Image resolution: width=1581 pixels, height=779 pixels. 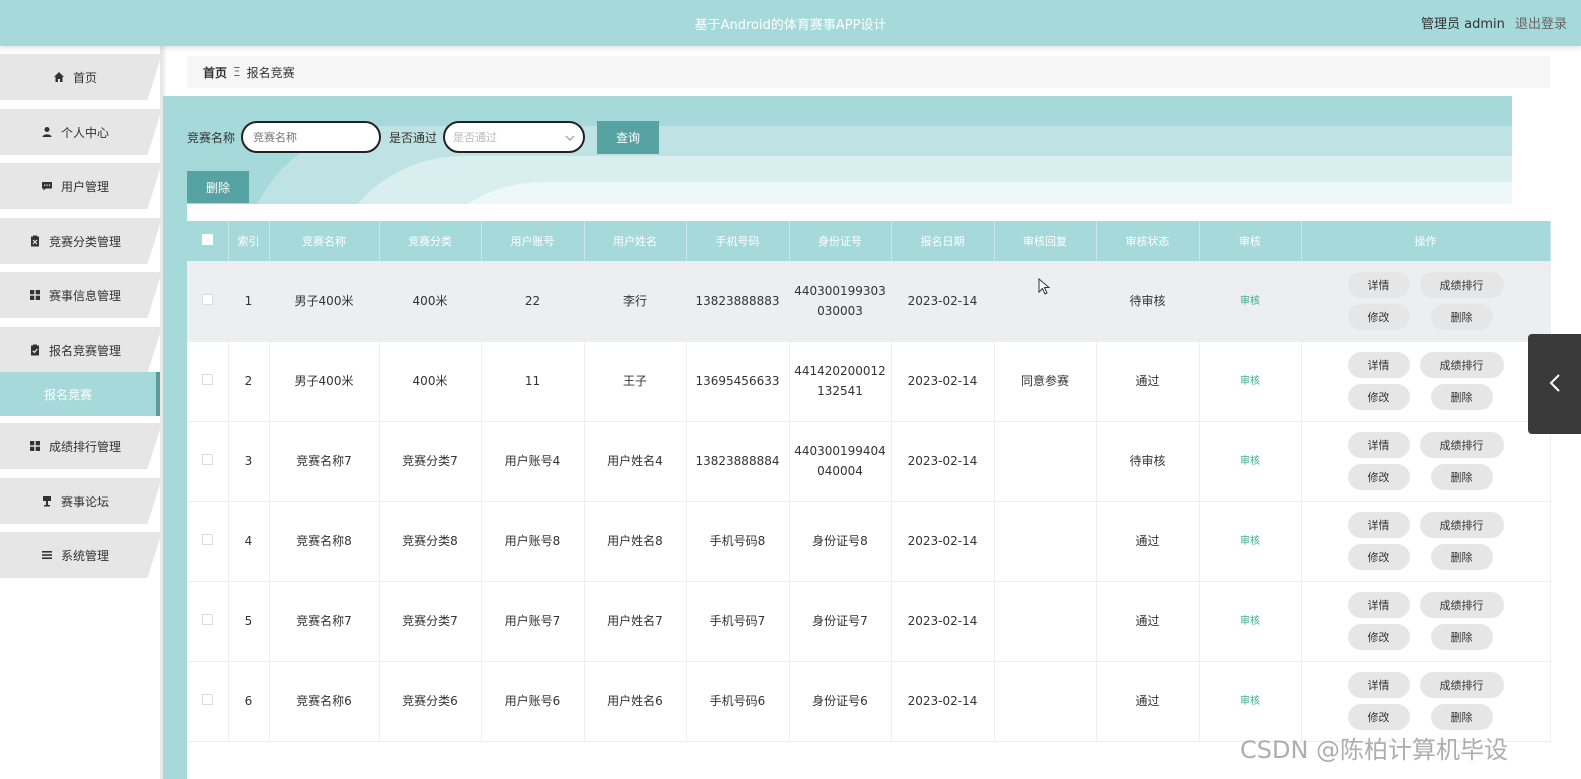 What do you see at coordinates (80, 394) in the screenshot?
I see `sidebar-subitem-registration-active: 报名竞赛` at bounding box center [80, 394].